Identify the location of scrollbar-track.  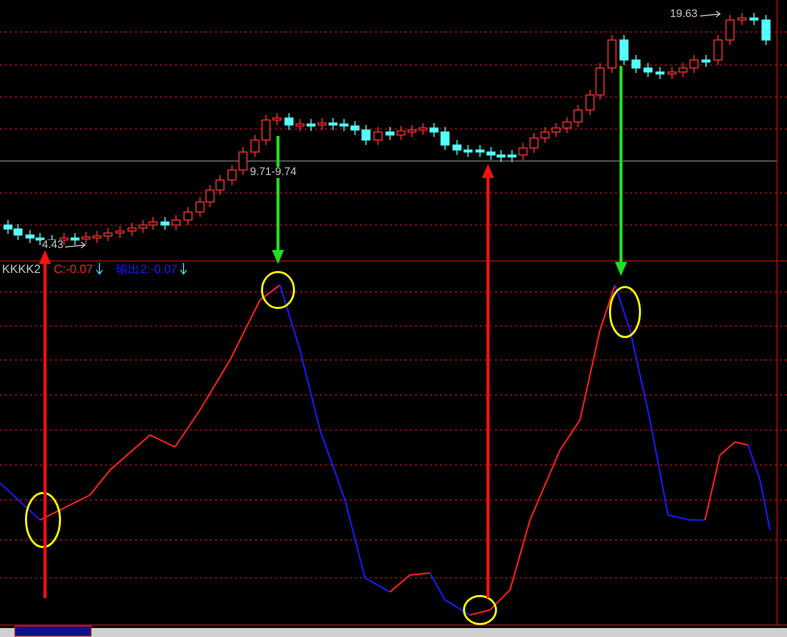
(393, 632).